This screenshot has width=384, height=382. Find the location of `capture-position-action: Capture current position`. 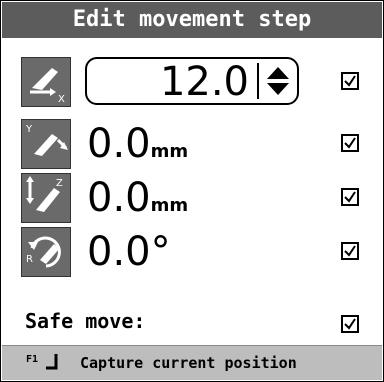

capture-position-action: Capture current position is located at coordinates (188, 363).